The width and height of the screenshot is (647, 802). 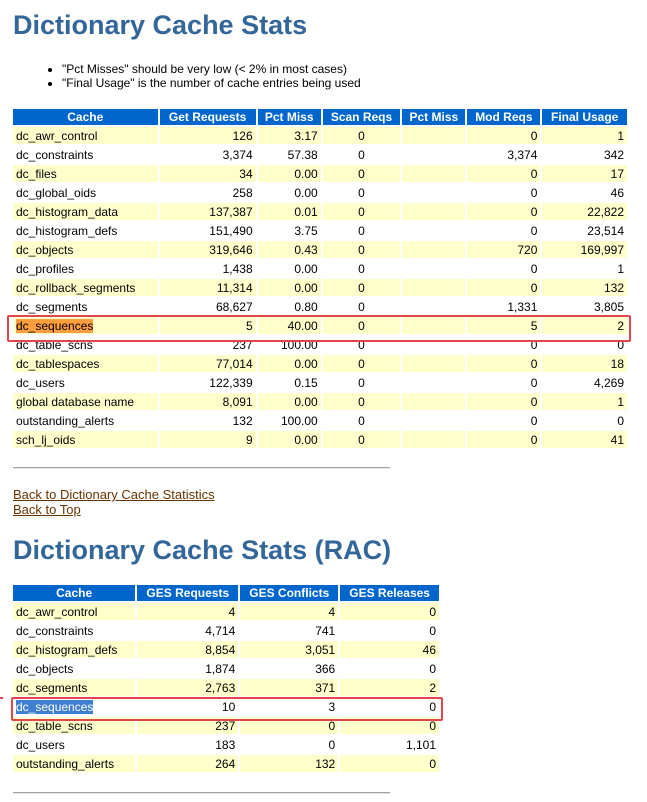 I want to click on table-row: dc_constraints 4,714 741 0, so click(x=226, y=630).